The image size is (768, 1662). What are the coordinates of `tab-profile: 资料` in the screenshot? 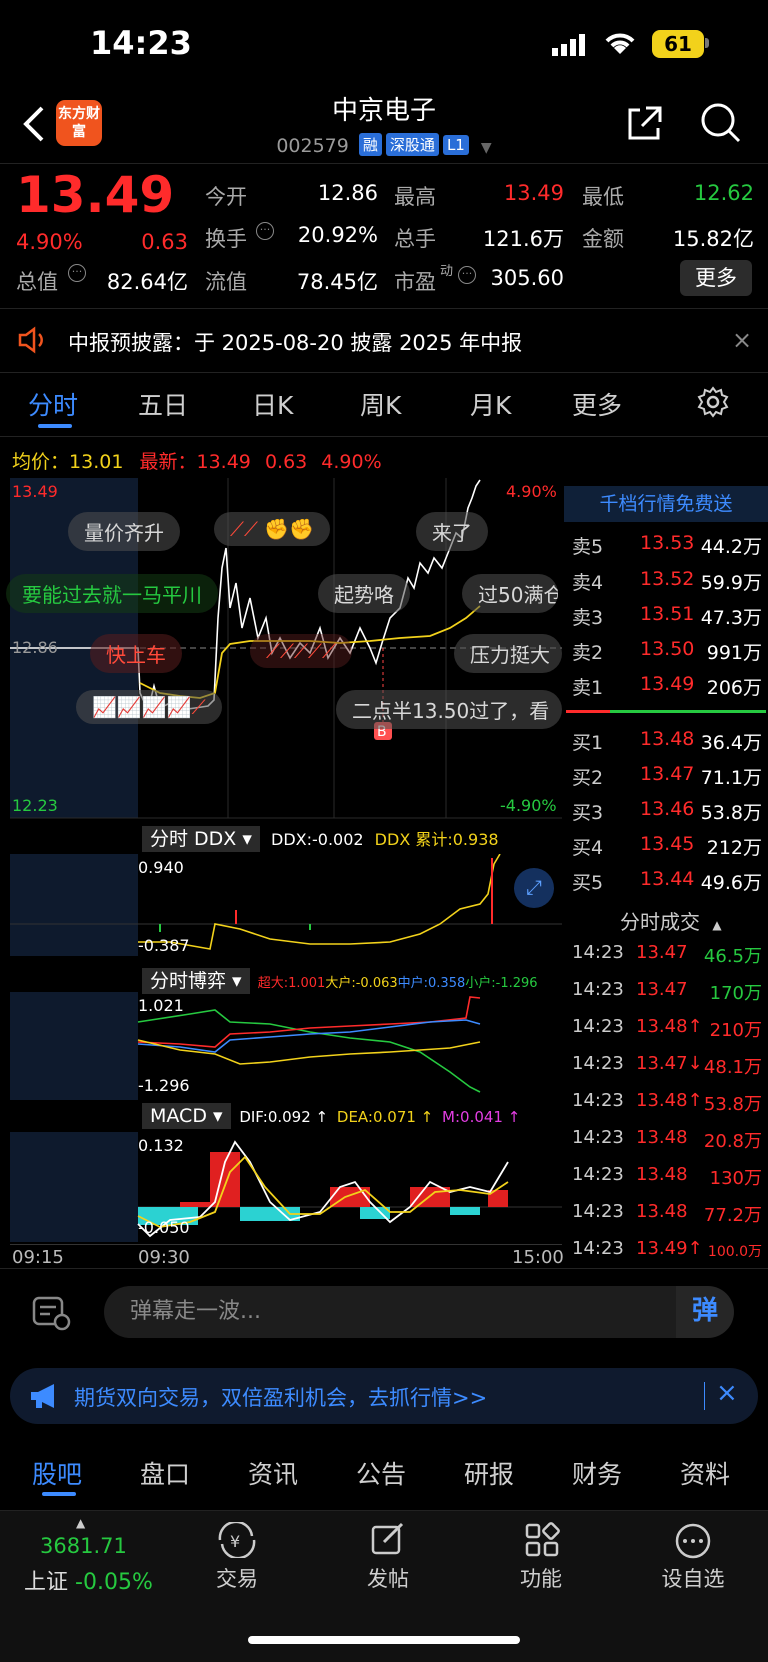 It's located at (705, 1473).